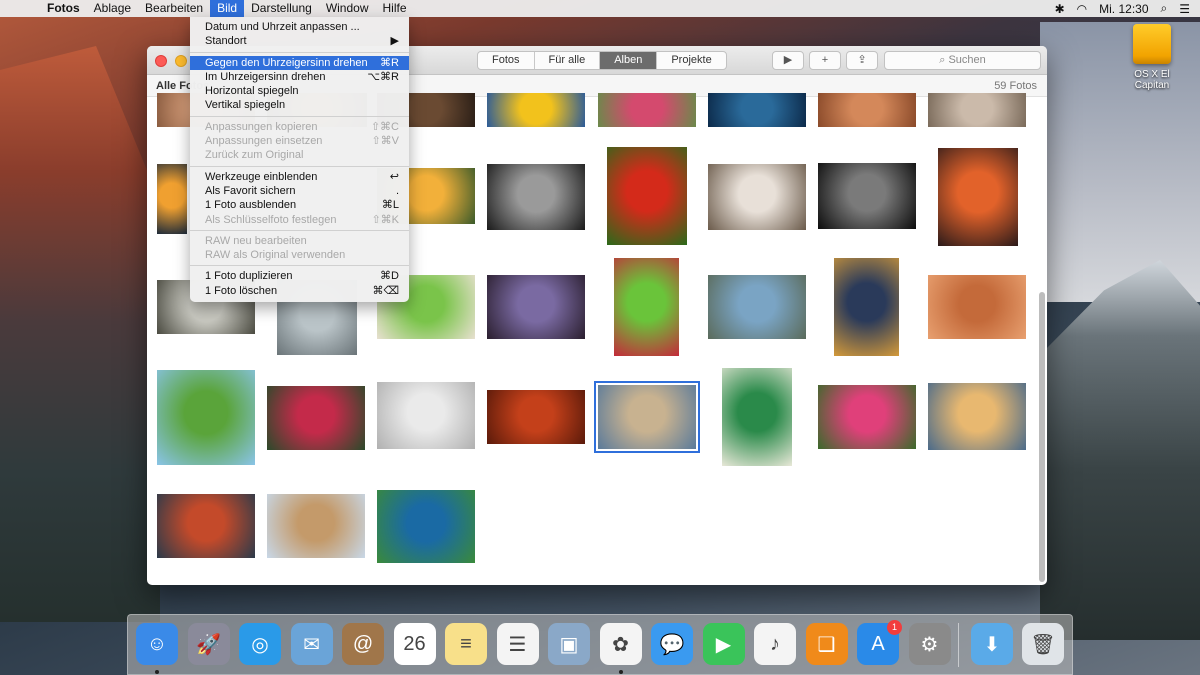  Describe the element at coordinates (1042, 437) in the screenshot. I see `vertical-scrollbar` at that location.